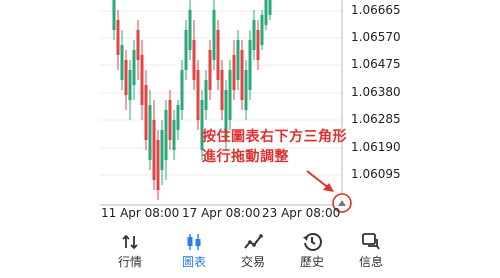 The image size is (500, 278). Describe the element at coordinates (140, 213) in the screenshot. I see `time-label: 11 Apr 08:00` at that location.